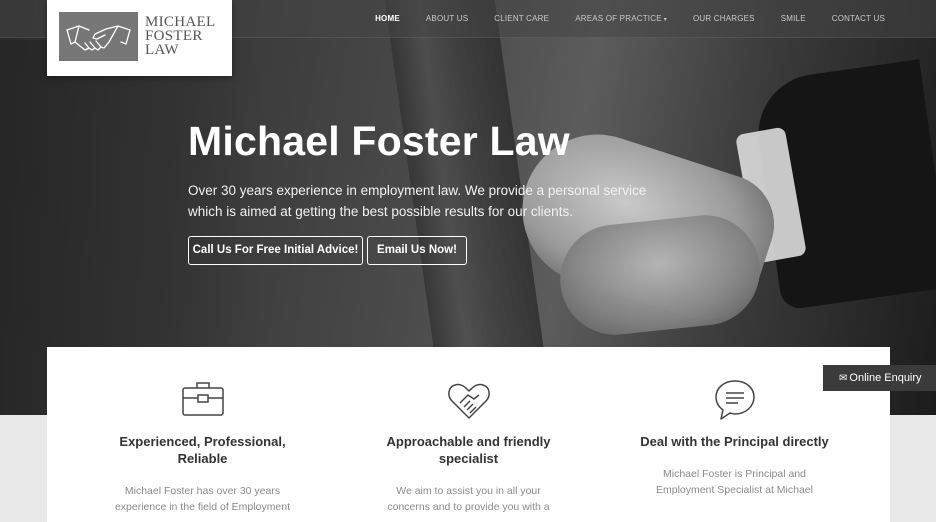 The image size is (936, 522). What do you see at coordinates (793, 19) in the screenshot?
I see `nav-item-smile: SMILE` at bounding box center [793, 19].